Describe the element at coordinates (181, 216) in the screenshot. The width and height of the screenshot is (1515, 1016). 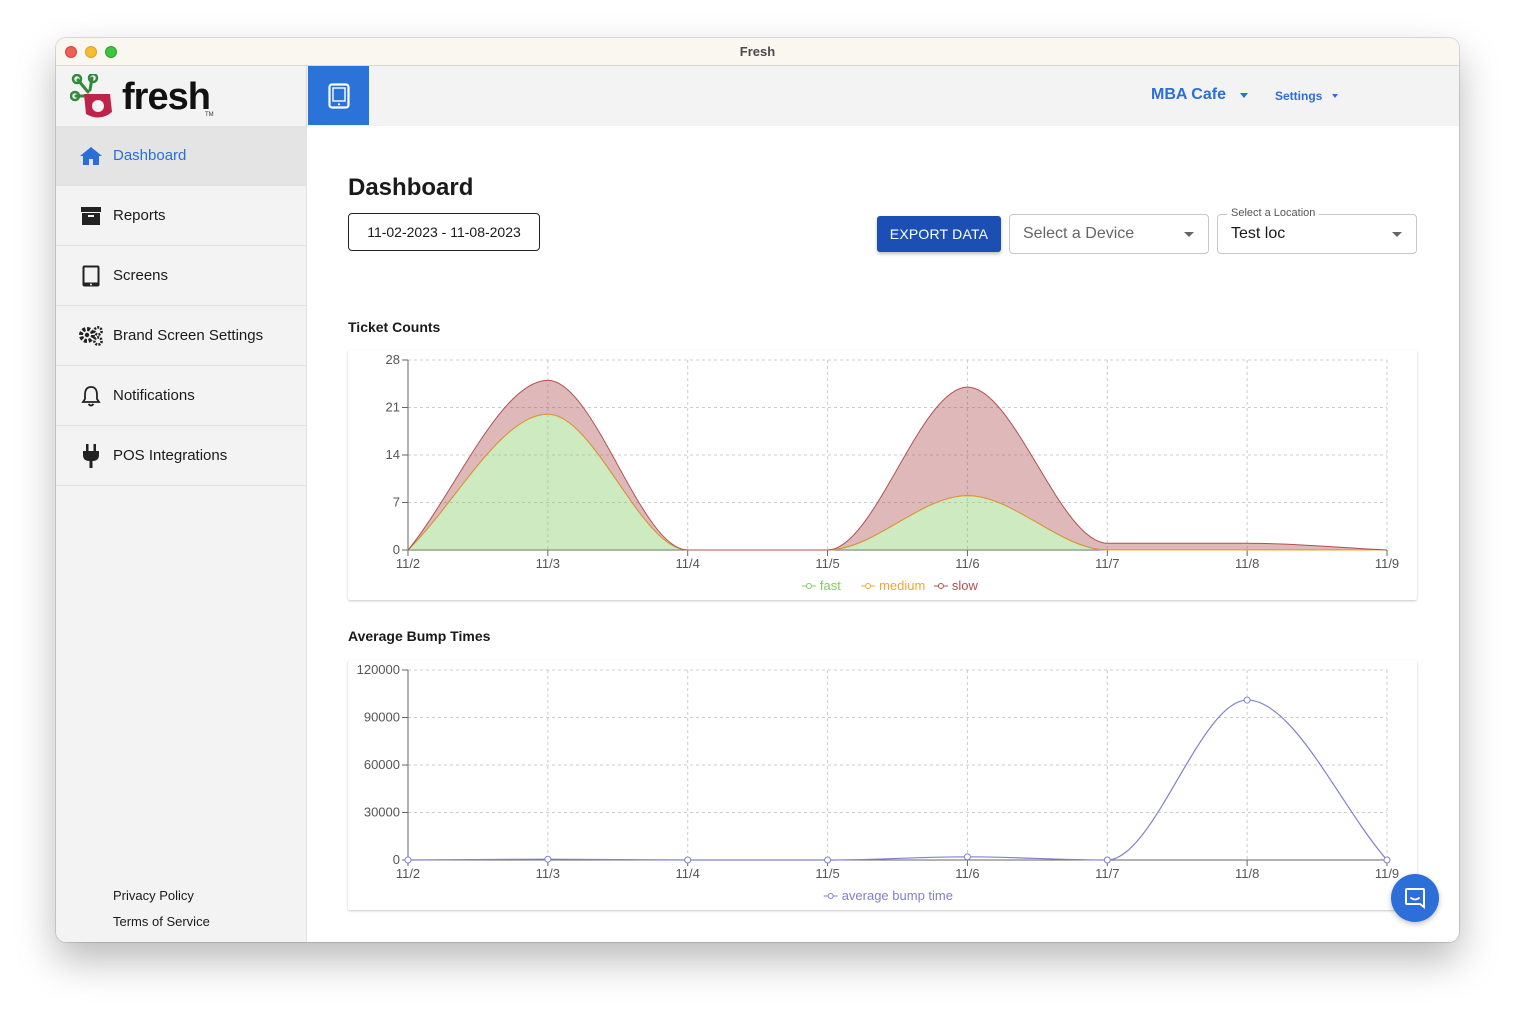
I see `sidebar-item-reports: Reports` at that location.